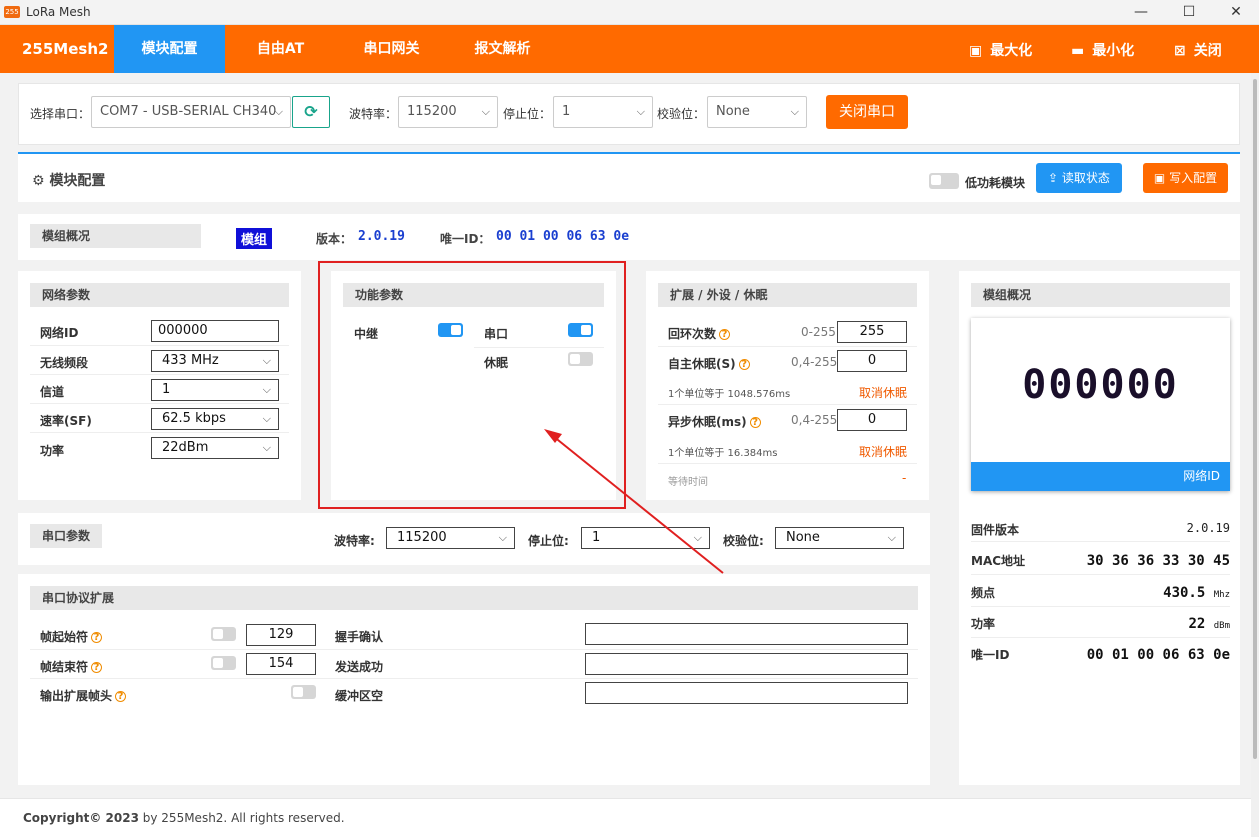 The image size is (1259, 837). Describe the element at coordinates (1079, 178) in the screenshot. I see `read-status-button: ⇪ 读取状态` at that location.